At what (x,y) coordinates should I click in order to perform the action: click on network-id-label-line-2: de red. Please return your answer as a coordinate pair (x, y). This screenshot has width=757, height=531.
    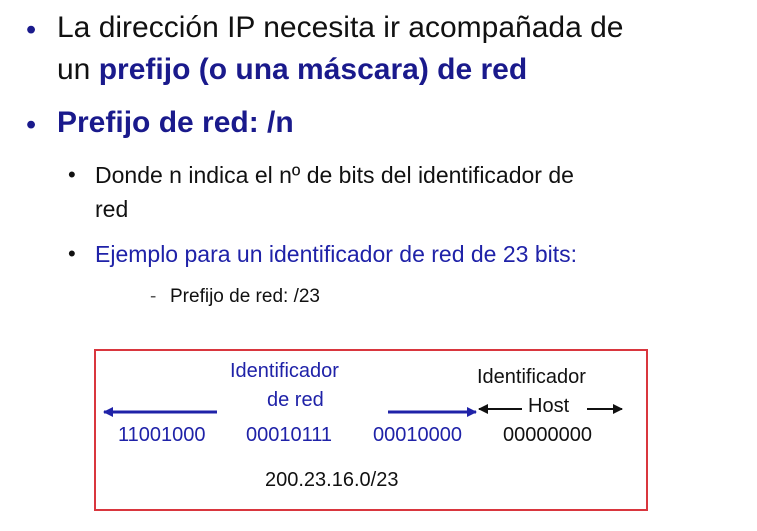
    Looking at the image, I should click on (295, 400).